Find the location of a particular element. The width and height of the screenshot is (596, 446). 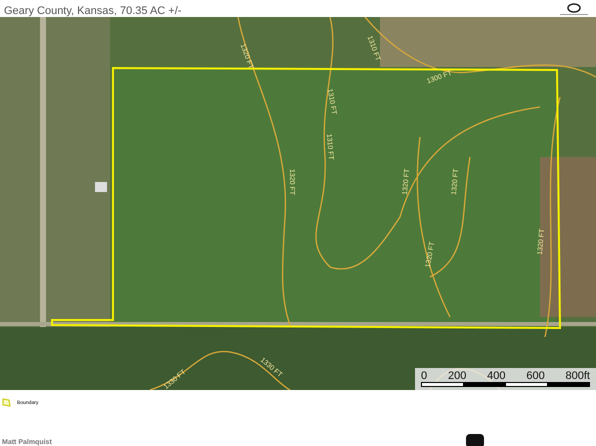

scale-label: 0 is located at coordinates (424, 376).